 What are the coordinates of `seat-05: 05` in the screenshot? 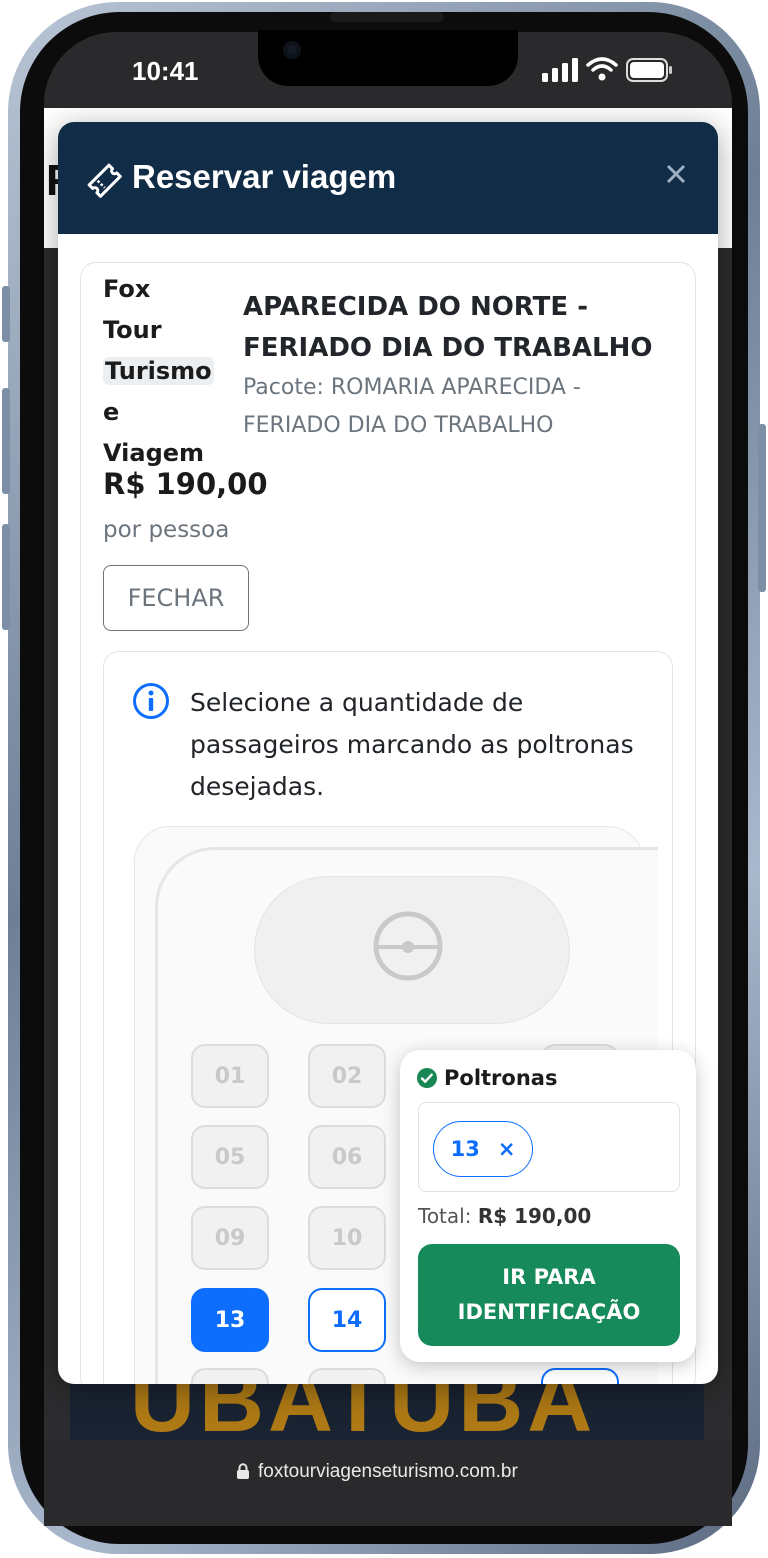 It's located at (230, 1157).